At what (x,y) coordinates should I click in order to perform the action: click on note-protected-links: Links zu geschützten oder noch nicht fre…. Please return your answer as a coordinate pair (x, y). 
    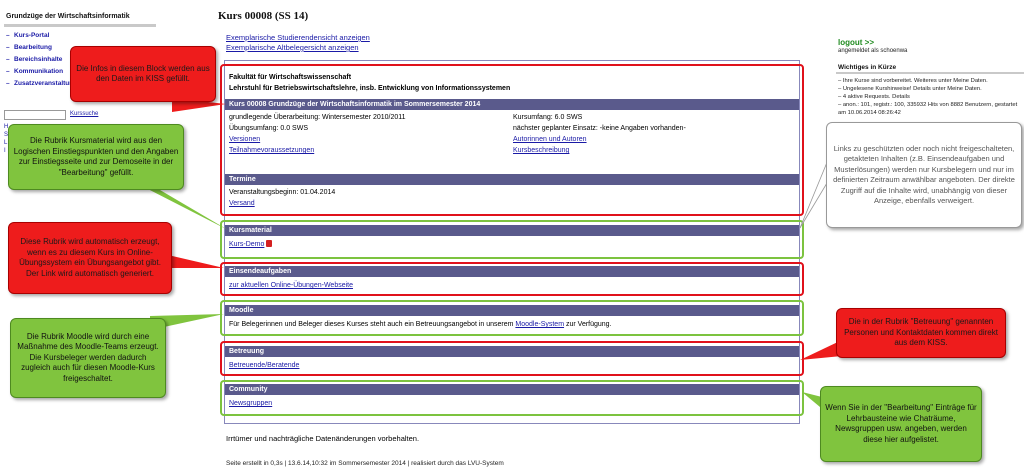
    Looking at the image, I should click on (924, 175).